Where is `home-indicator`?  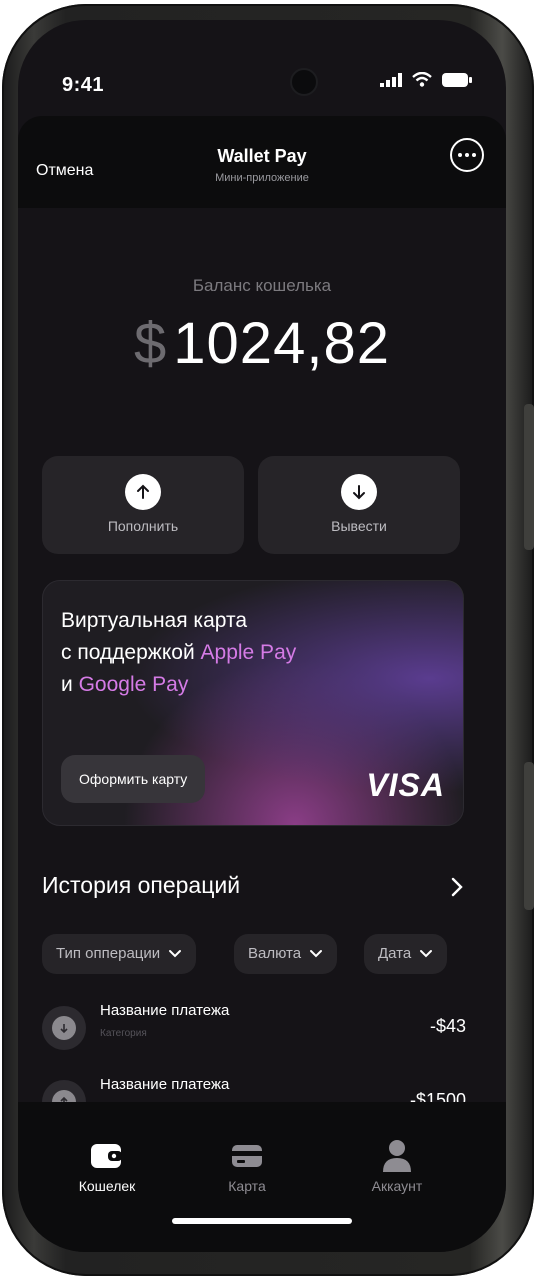
home-indicator is located at coordinates (262, 1221).